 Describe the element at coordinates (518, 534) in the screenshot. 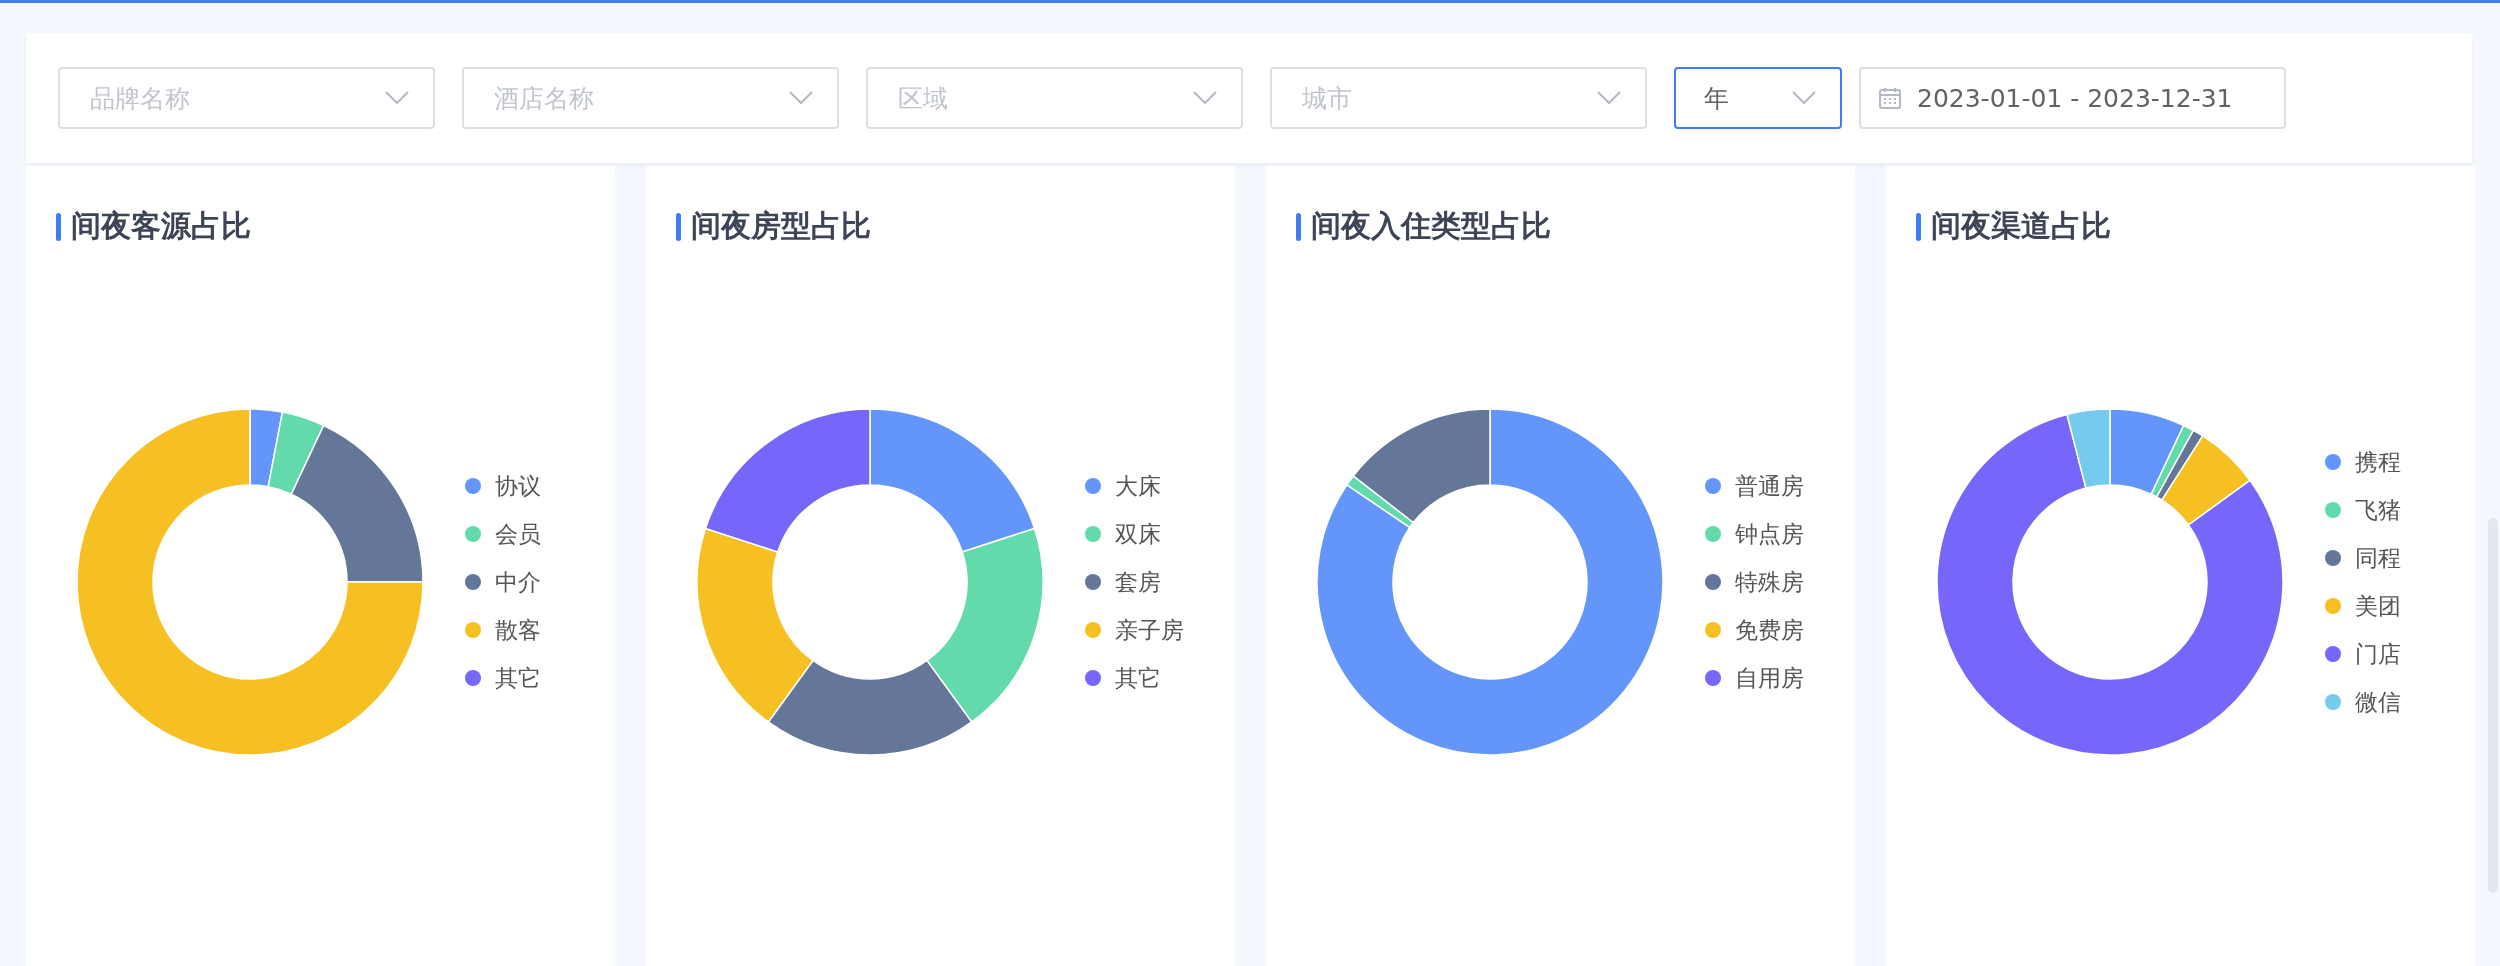

I see `legend-label: 会员` at that location.